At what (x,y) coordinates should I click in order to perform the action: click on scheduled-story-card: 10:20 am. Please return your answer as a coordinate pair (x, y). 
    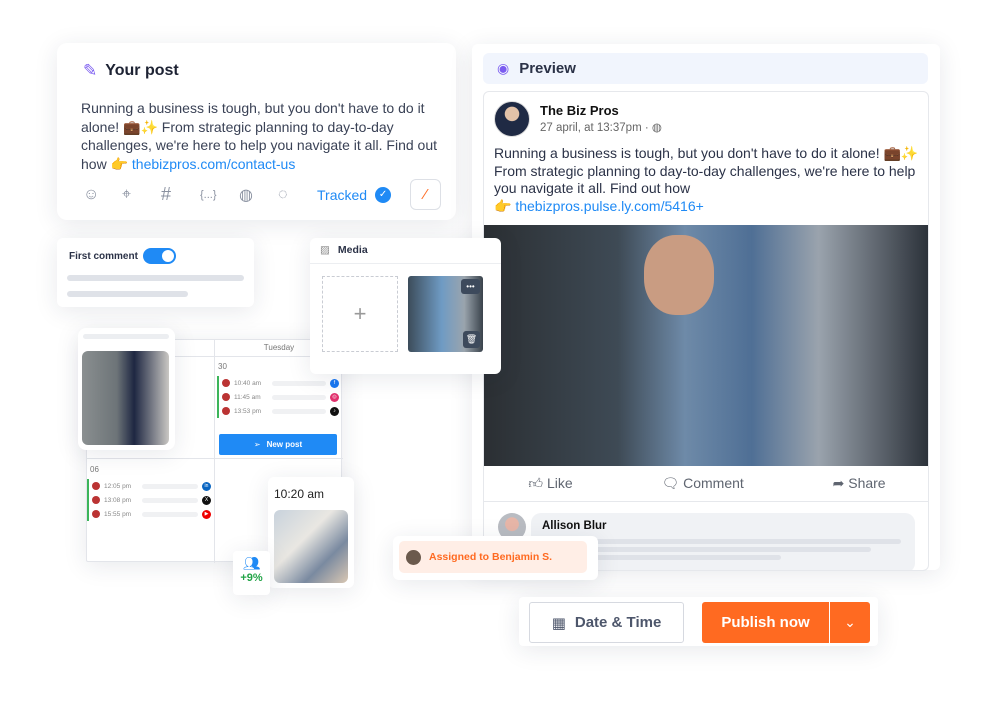
    Looking at the image, I should click on (311, 532).